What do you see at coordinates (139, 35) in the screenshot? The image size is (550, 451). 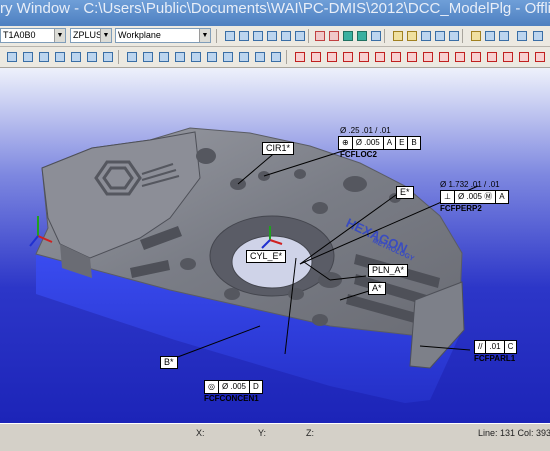 I see `workplane-select-value: Workplane` at bounding box center [139, 35].